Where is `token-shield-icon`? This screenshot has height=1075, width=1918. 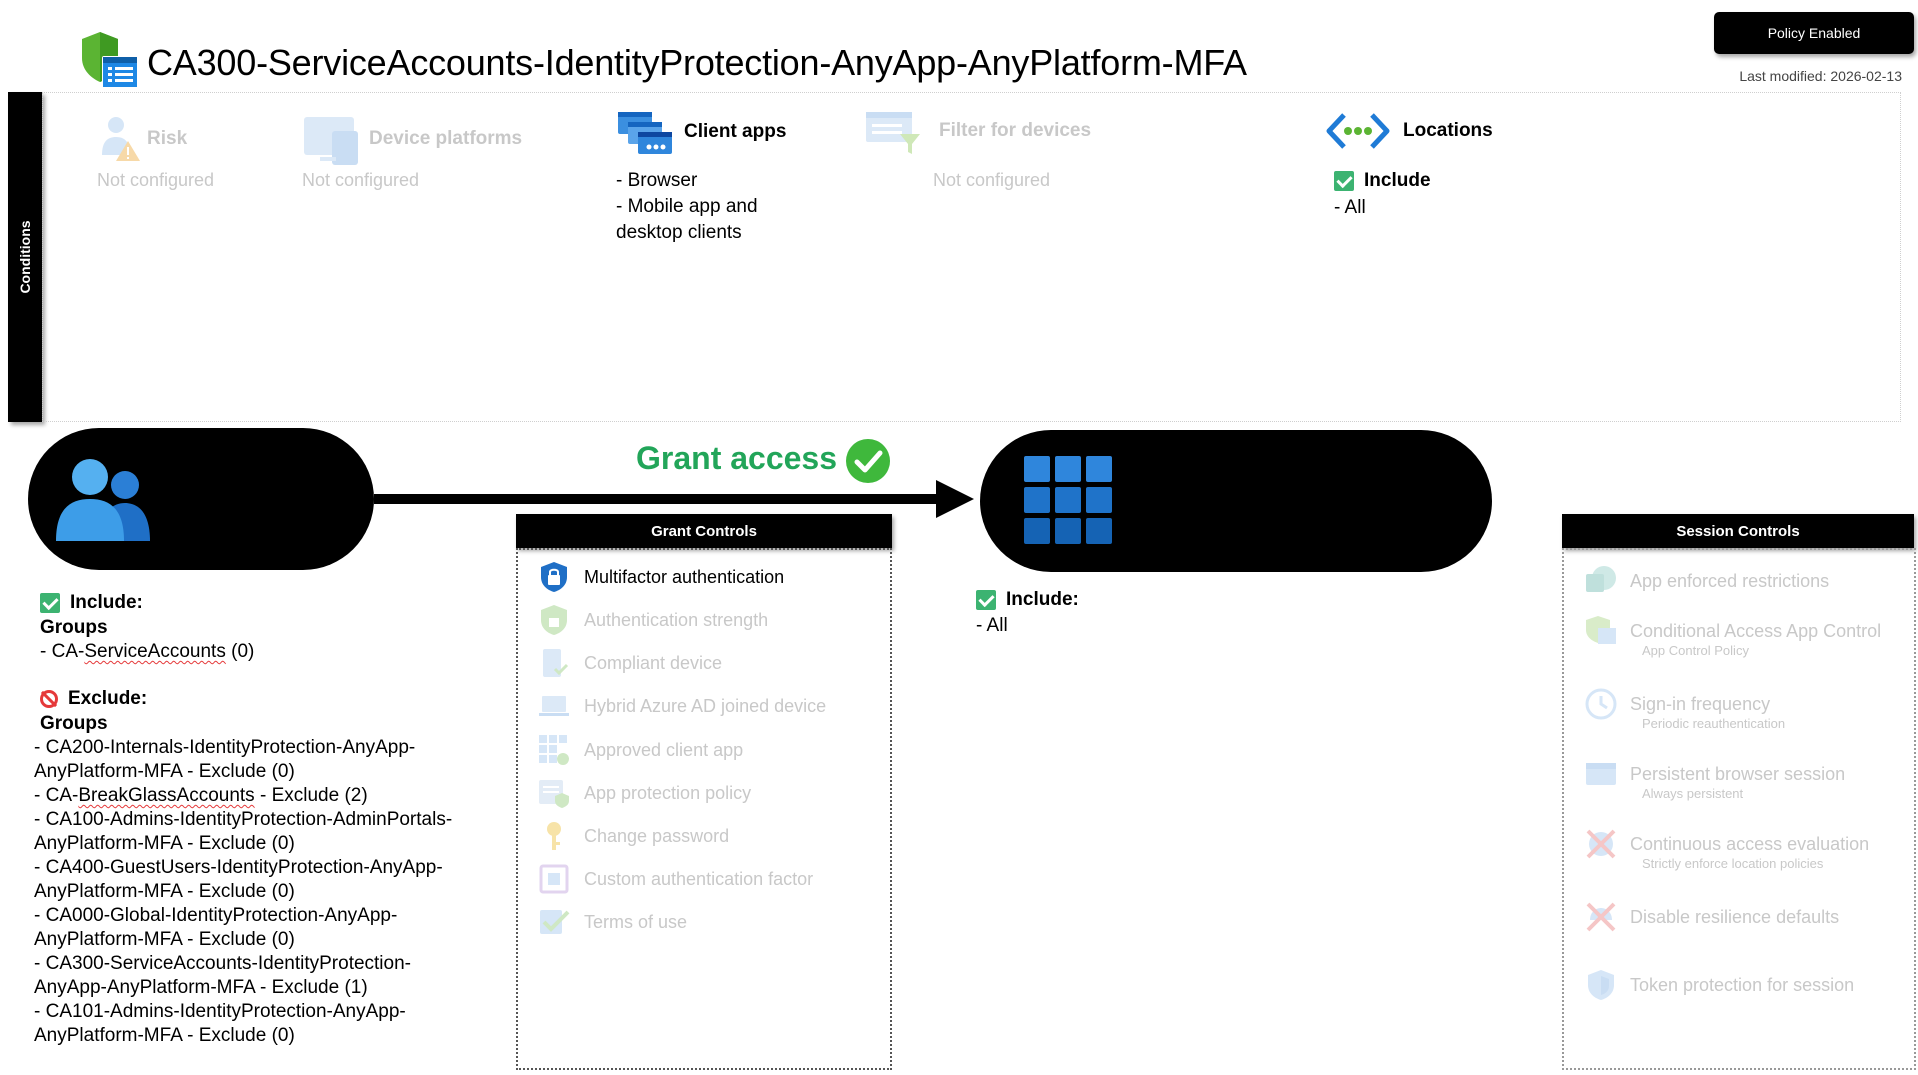
token-shield-icon is located at coordinates (1601, 985).